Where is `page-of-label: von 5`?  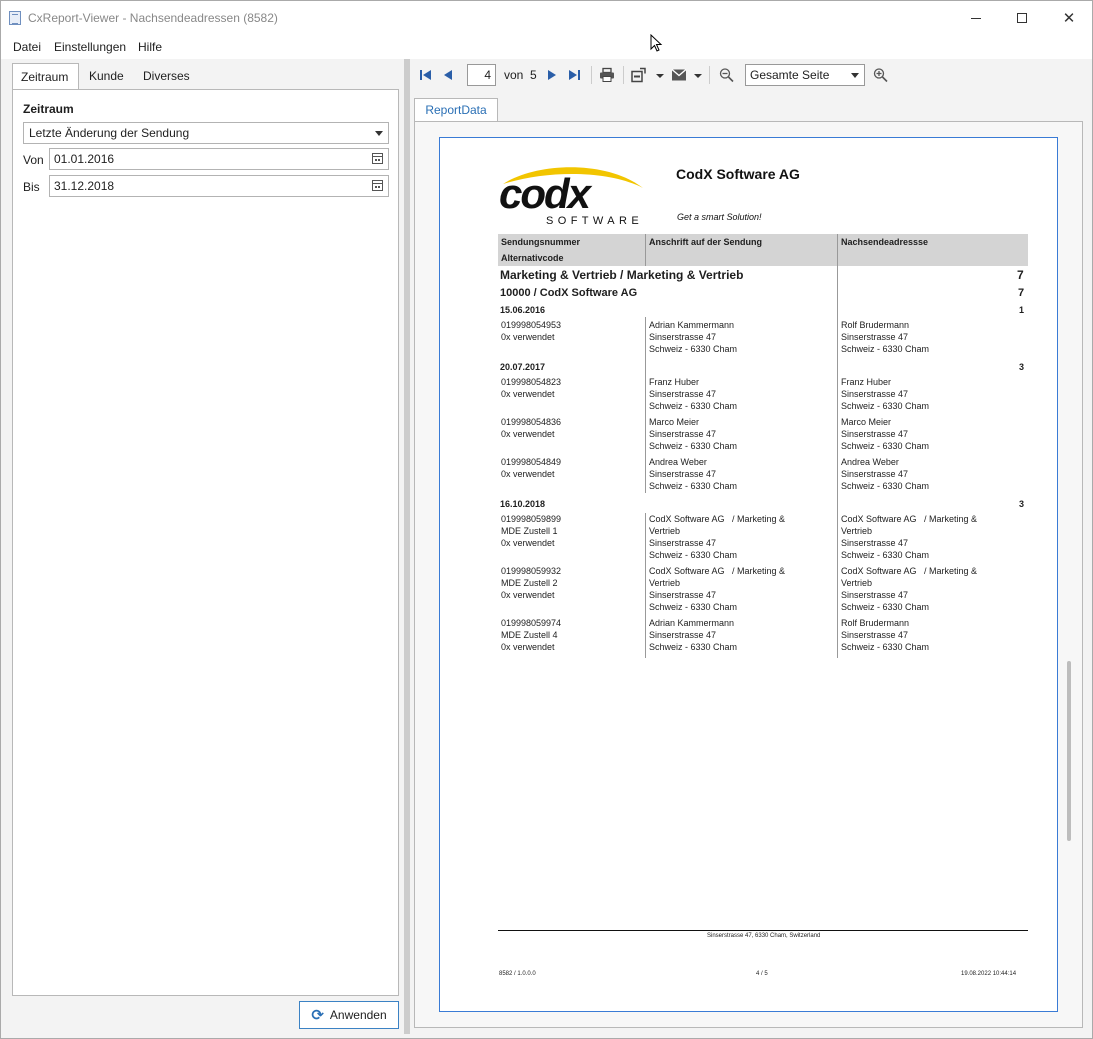 page-of-label: von 5 is located at coordinates (520, 75).